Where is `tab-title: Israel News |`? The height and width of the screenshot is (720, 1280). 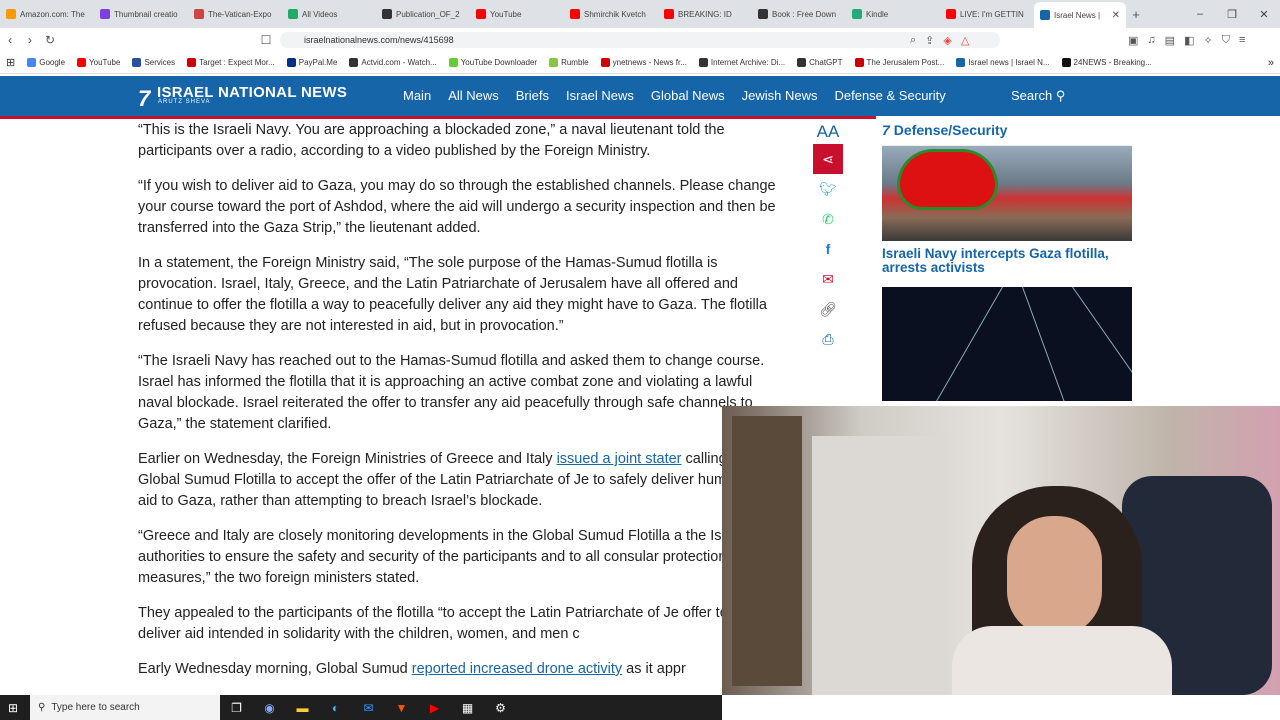 tab-title: Israel News | is located at coordinates (1077, 15).